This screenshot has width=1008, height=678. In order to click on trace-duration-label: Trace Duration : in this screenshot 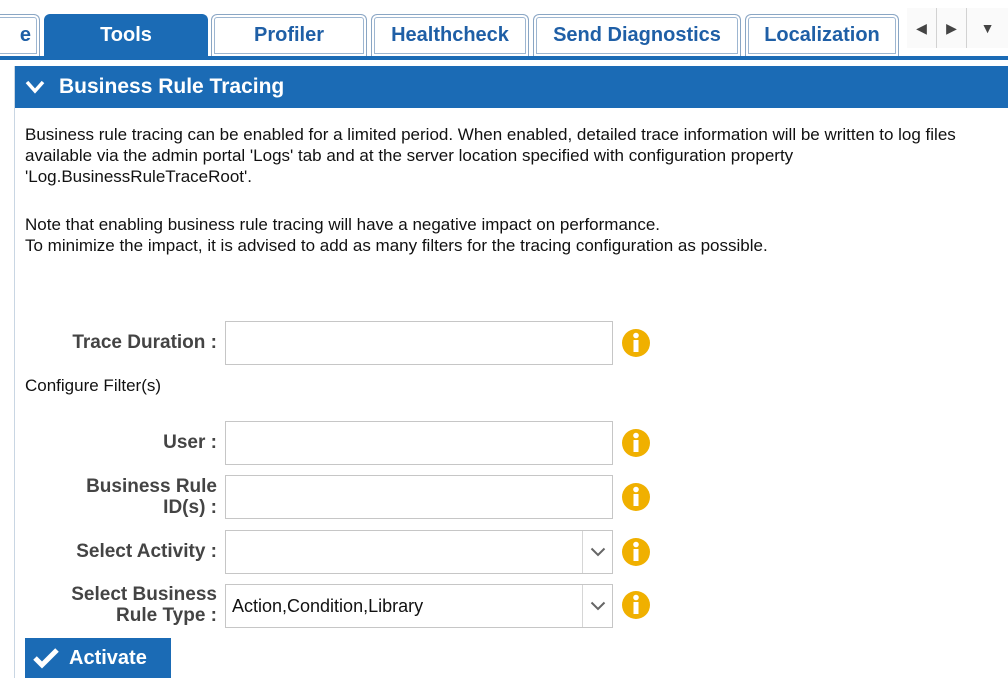, I will do `click(144, 342)`.